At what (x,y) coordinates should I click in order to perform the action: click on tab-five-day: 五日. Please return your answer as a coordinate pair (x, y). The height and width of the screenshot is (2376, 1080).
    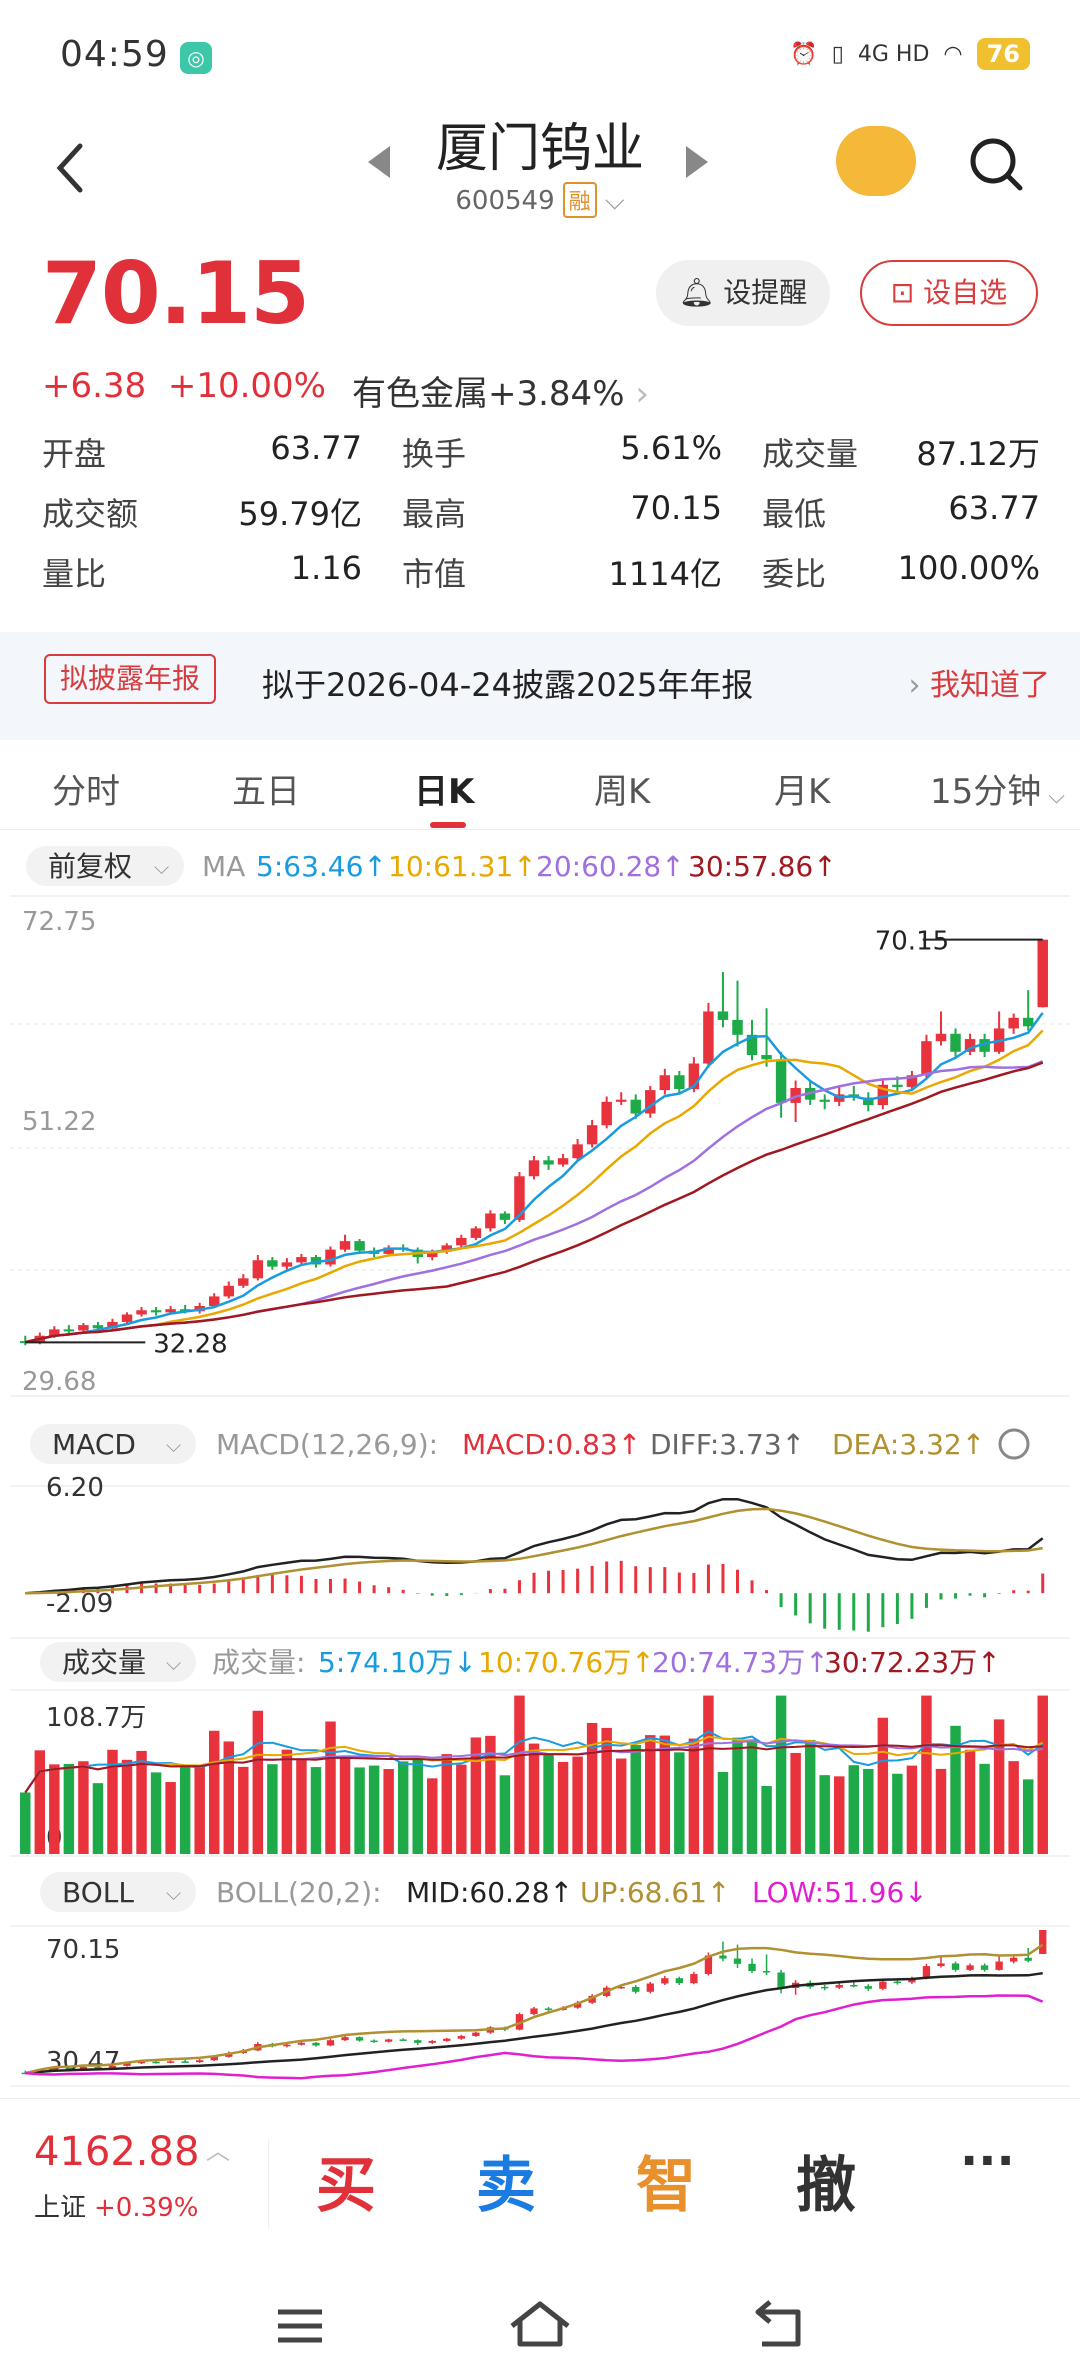
    Looking at the image, I should click on (266, 788).